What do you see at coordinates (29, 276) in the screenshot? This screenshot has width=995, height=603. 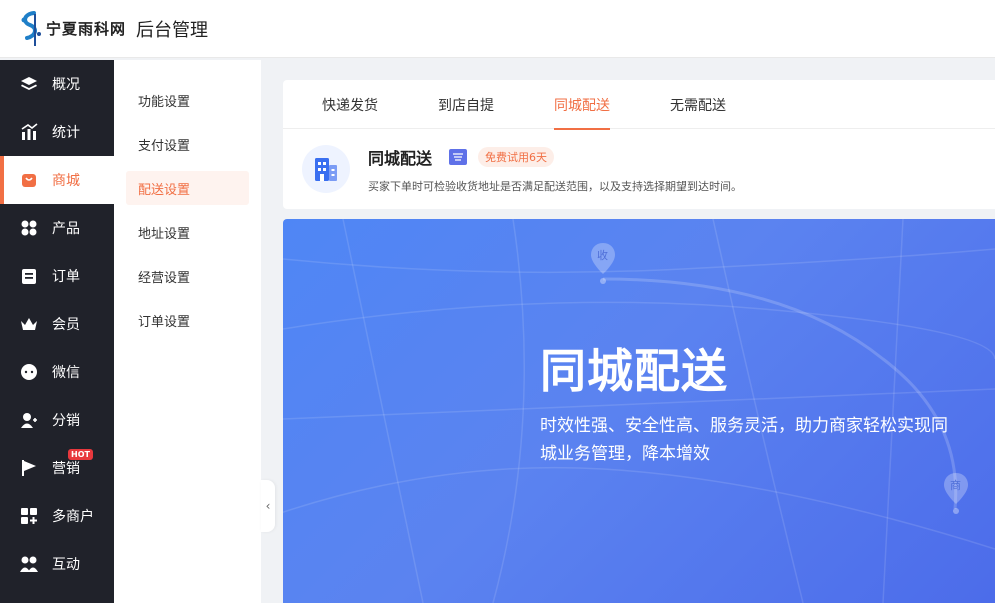 I see `order-icon` at bounding box center [29, 276].